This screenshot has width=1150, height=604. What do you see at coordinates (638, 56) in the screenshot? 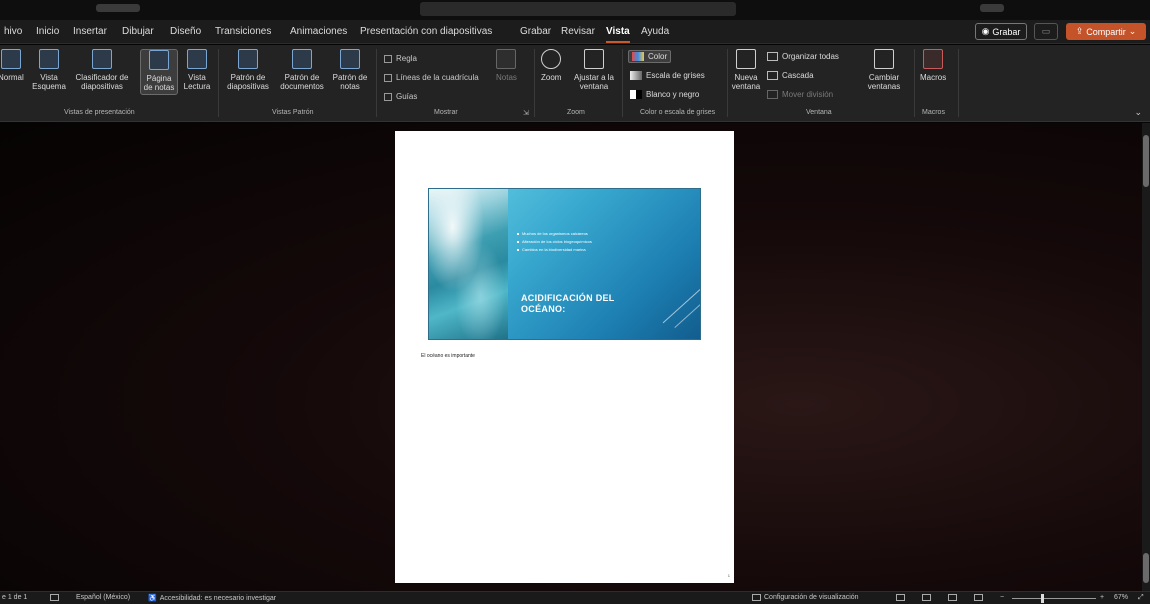
I see `color-swatch-icon` at bounding box center [638, 56].